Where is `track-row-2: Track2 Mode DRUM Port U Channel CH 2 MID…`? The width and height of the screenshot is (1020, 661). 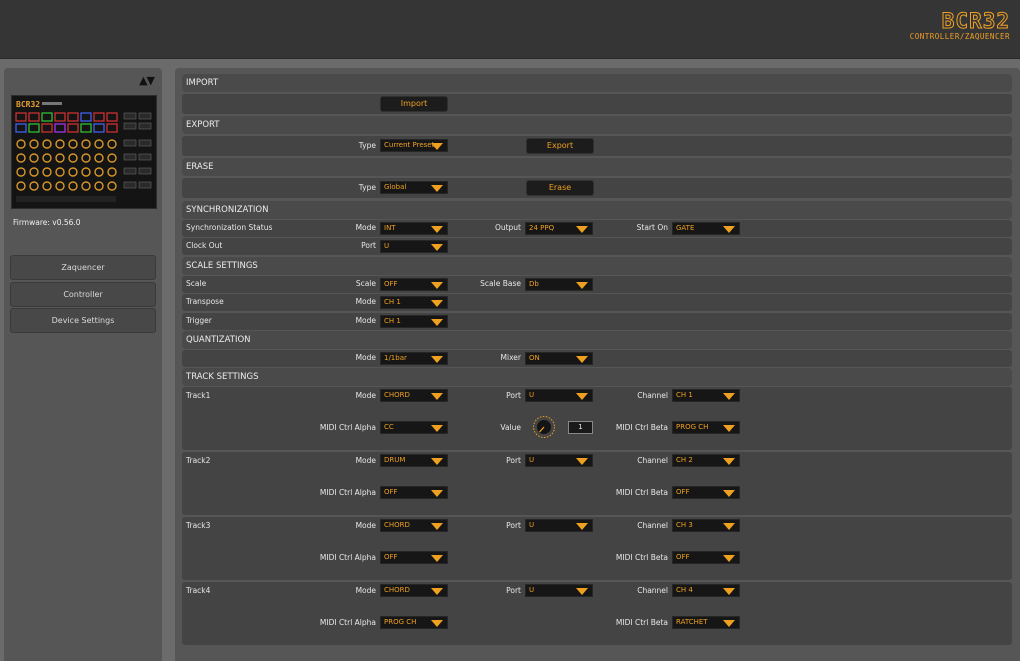
track-row-2: Track2 Mode DRUM Port U Channel CH 2 MID… is located at coordinates (597, 483).